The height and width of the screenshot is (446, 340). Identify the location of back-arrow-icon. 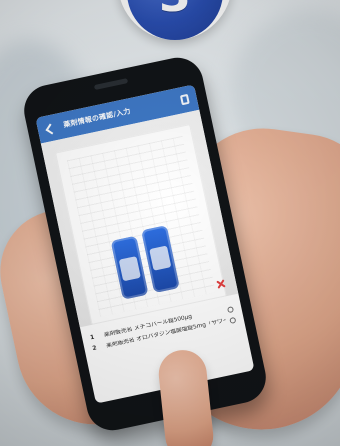
(51, 128).